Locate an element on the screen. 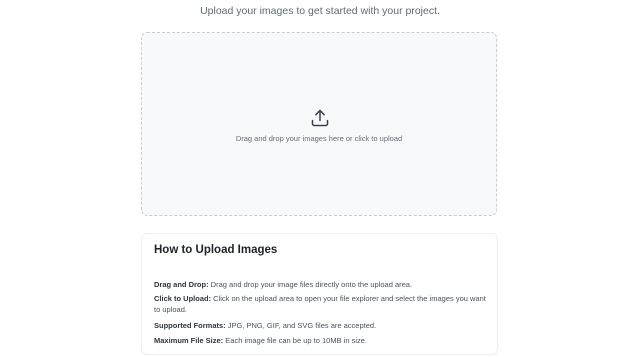 This screenshot has height=357, width=640. help-title: How to Upload Images is located at coordinates (216, 250).